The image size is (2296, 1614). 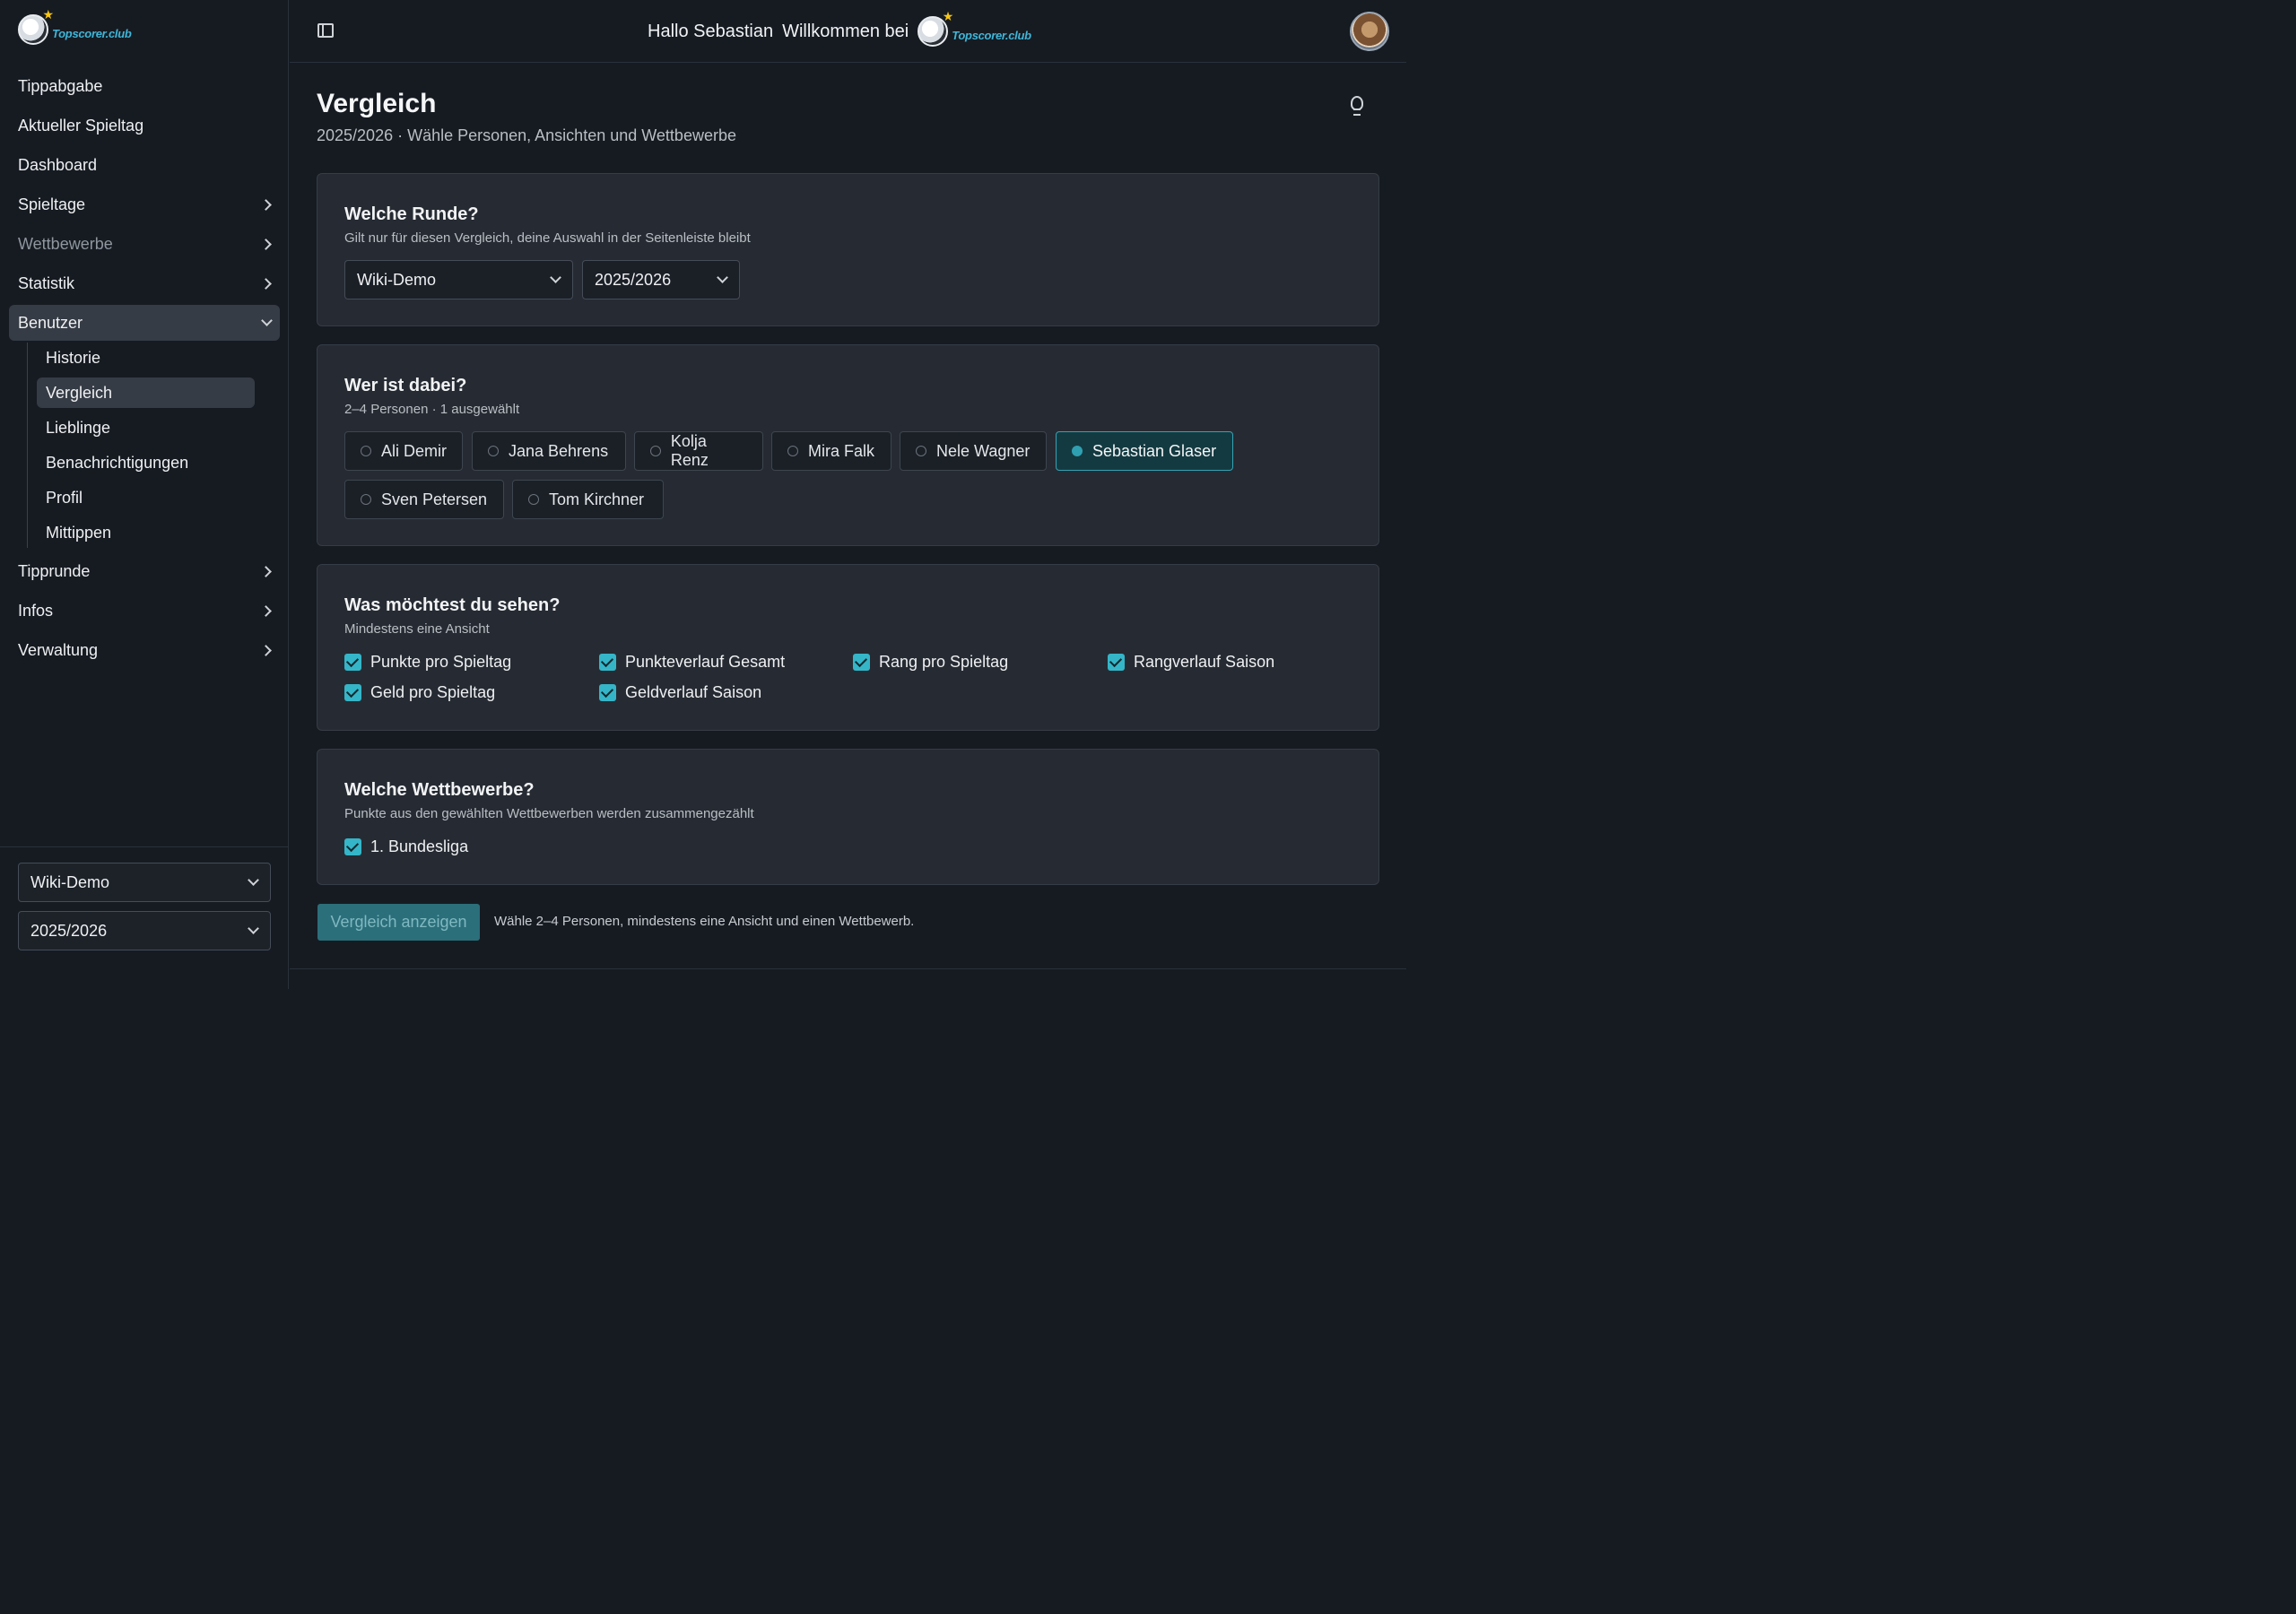 What do you see at coordinates (411, 214) in the screenshot?
I see `round-card-title: Welche Runde?` at bounding box center [411, 214].